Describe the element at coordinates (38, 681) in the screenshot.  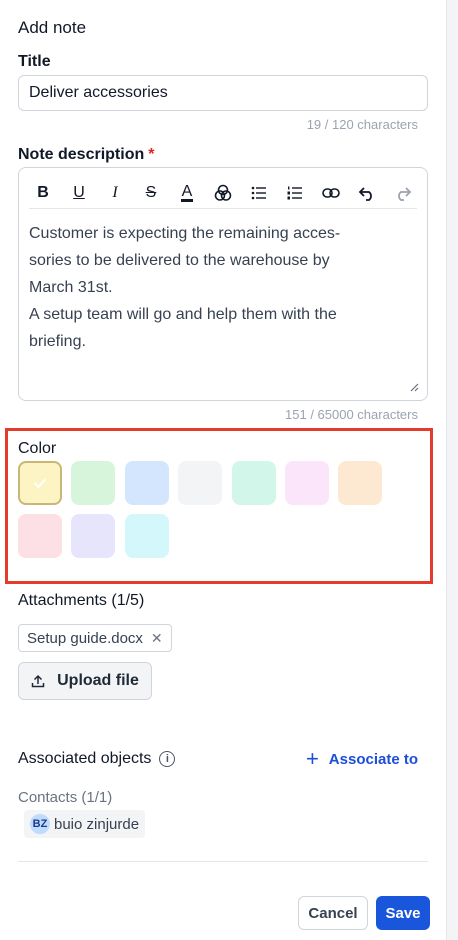
I see `upload-icon` at that location.